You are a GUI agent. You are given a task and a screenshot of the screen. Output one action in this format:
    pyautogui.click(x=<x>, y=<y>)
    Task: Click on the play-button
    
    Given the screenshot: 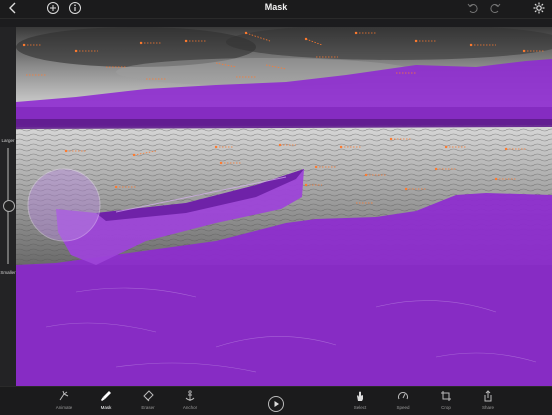 What is the action you would take?
    pyautogui.click(x=276, y=404)
    